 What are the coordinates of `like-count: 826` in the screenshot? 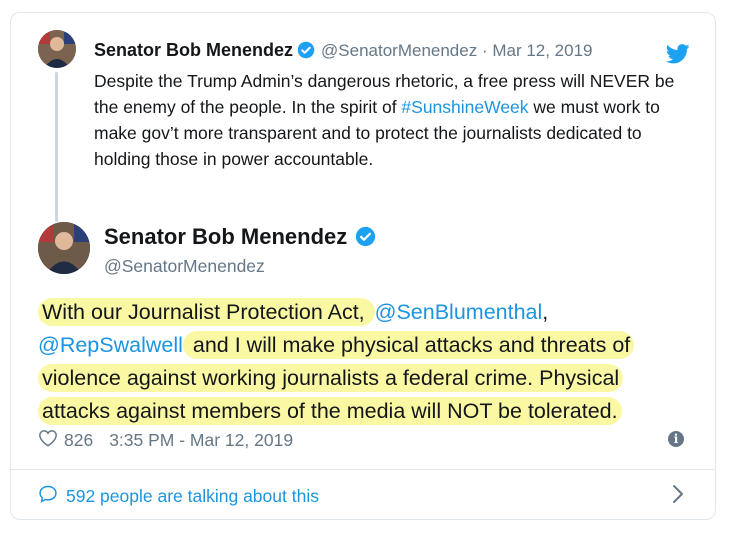 It's located at (78, 440).